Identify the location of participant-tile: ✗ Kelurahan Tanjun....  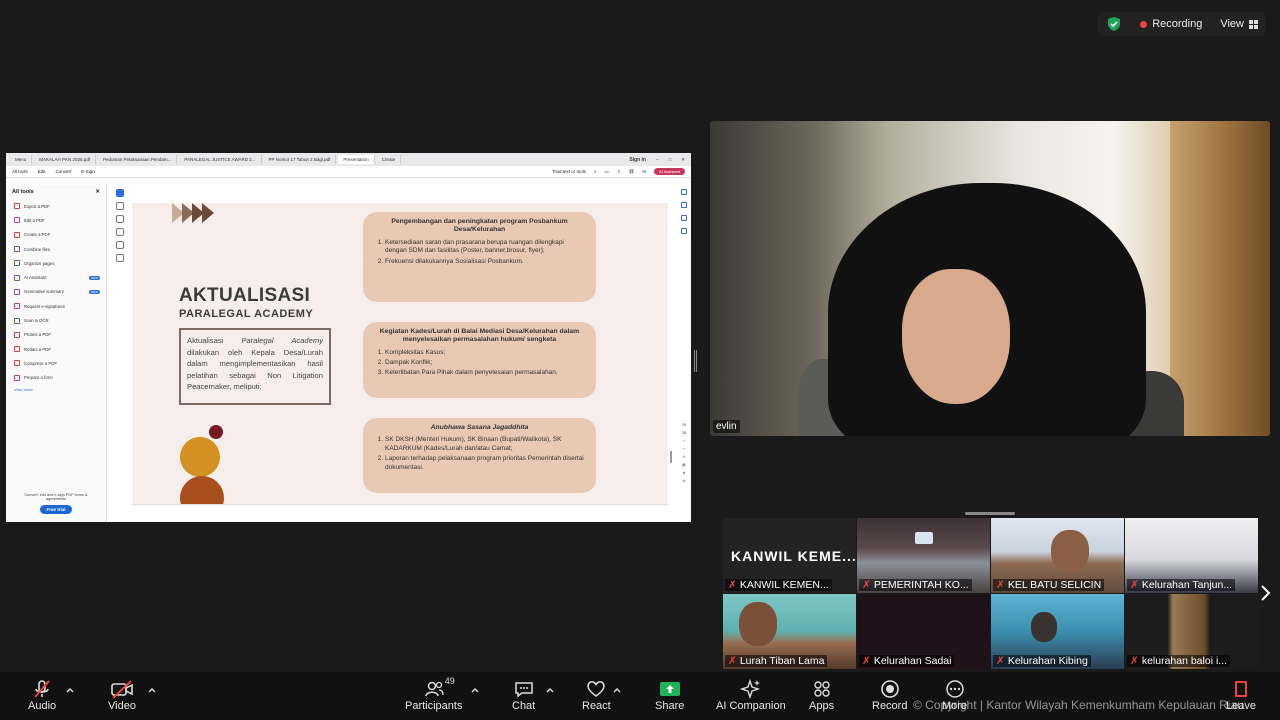
(1191, 555).